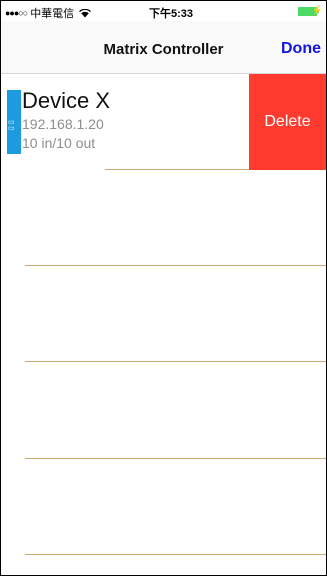 This screenshot has width=327, height=576. Describe the element at coordinates (11, 125) in the screenshot. I see `device-type-icon: ▭ ▭` at that location.